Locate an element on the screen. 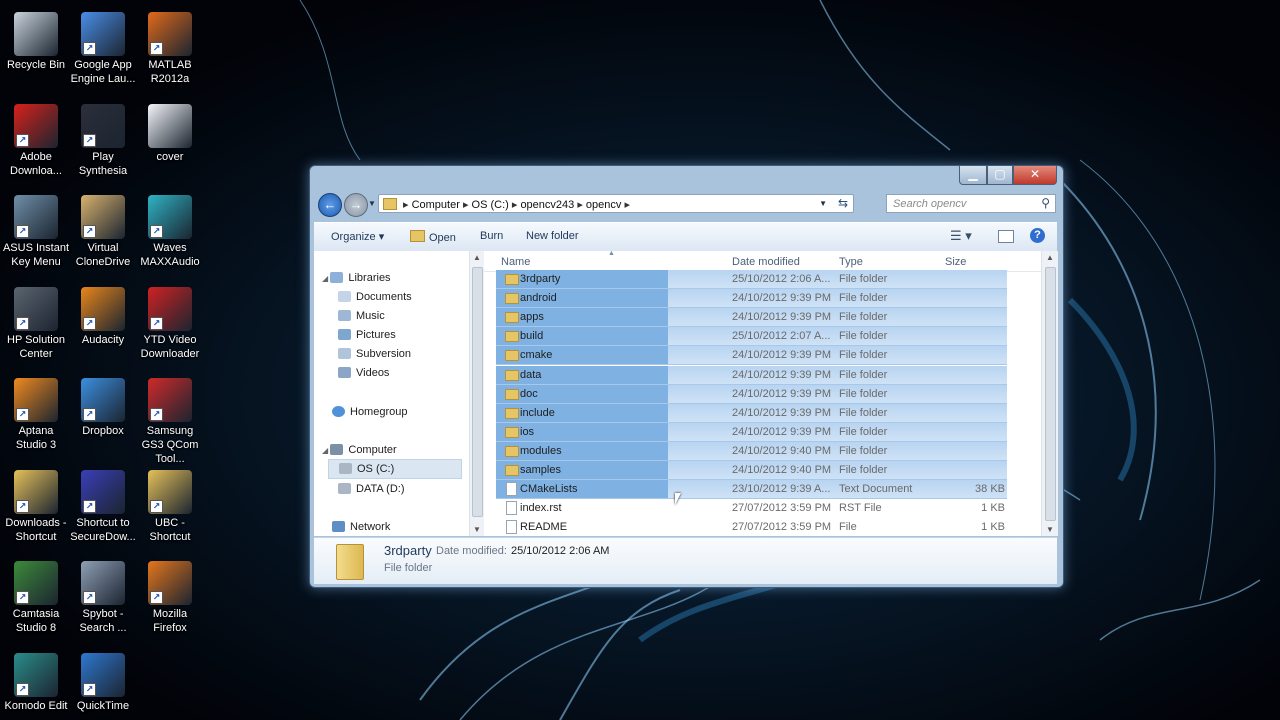 This screenshot has width=1280, height=720. forward-button: → is located at coordinates (356, 205).